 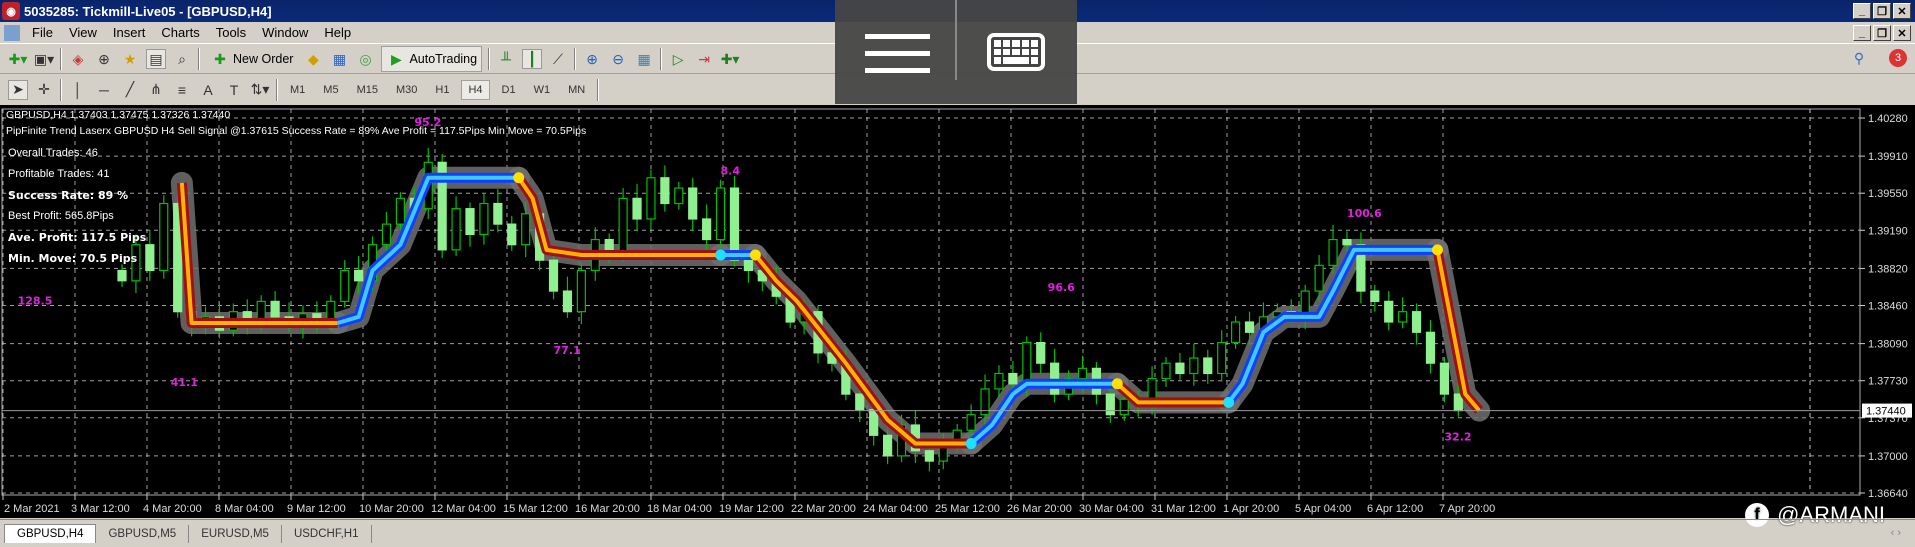 What do you see at coordinates (1882, 33) in the screenshot?
I see `chart-restore-button: ❐` at bounding box center [1882, 33].